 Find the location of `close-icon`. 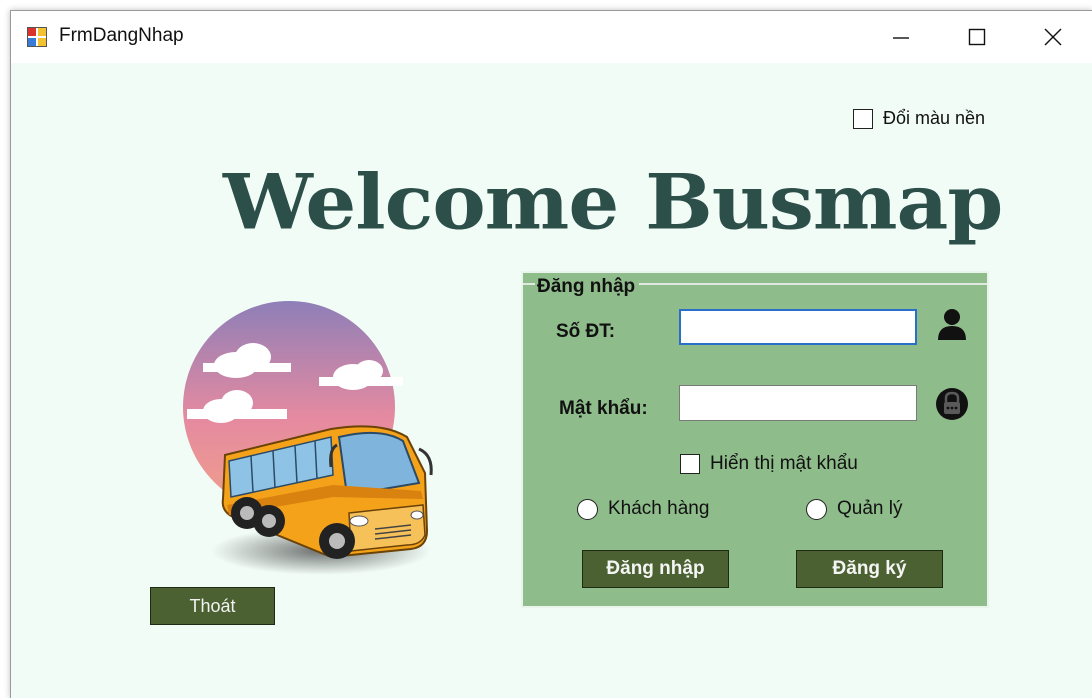

close-icon is located at coordinates (1053, 37).